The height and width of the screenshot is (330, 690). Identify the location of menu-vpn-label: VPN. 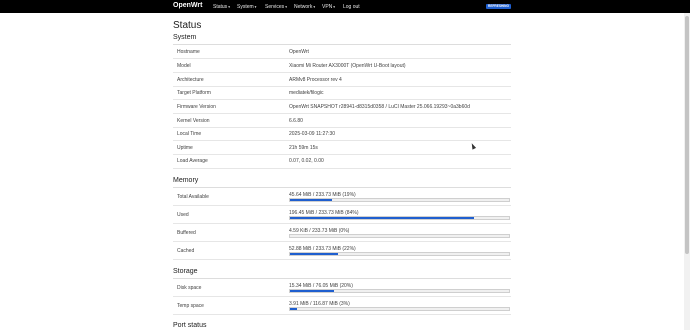
(327, 6).